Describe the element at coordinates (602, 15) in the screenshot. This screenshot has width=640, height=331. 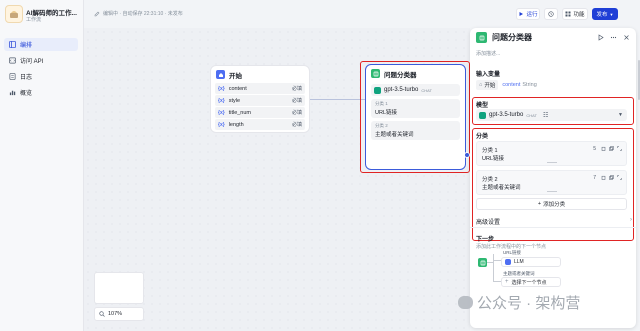
I see `publish-label: 发布` at that location.